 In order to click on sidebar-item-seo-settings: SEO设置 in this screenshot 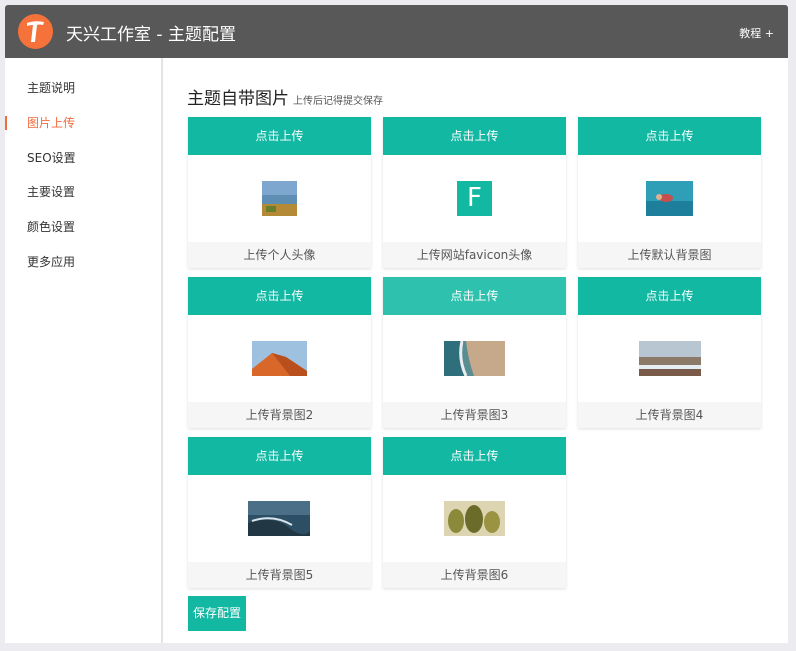, I will do `click(83, 158)`.